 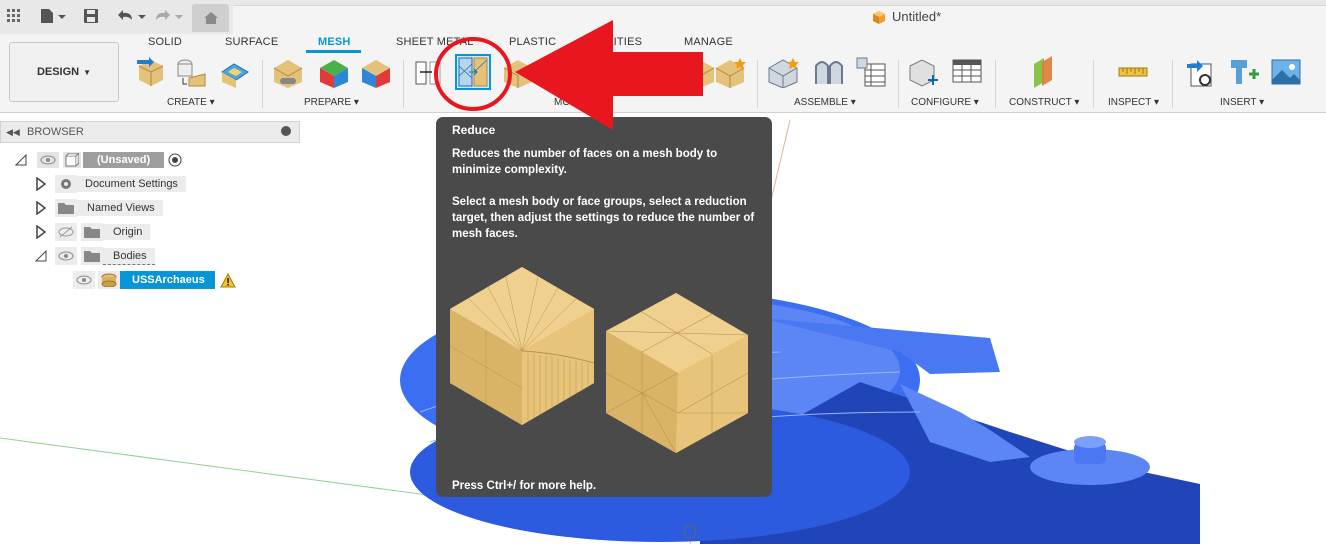 What do you see at coordinates (473, 74) in the screenshot?
I see `highlight-circle-icon` at bounding box center [473, 74].